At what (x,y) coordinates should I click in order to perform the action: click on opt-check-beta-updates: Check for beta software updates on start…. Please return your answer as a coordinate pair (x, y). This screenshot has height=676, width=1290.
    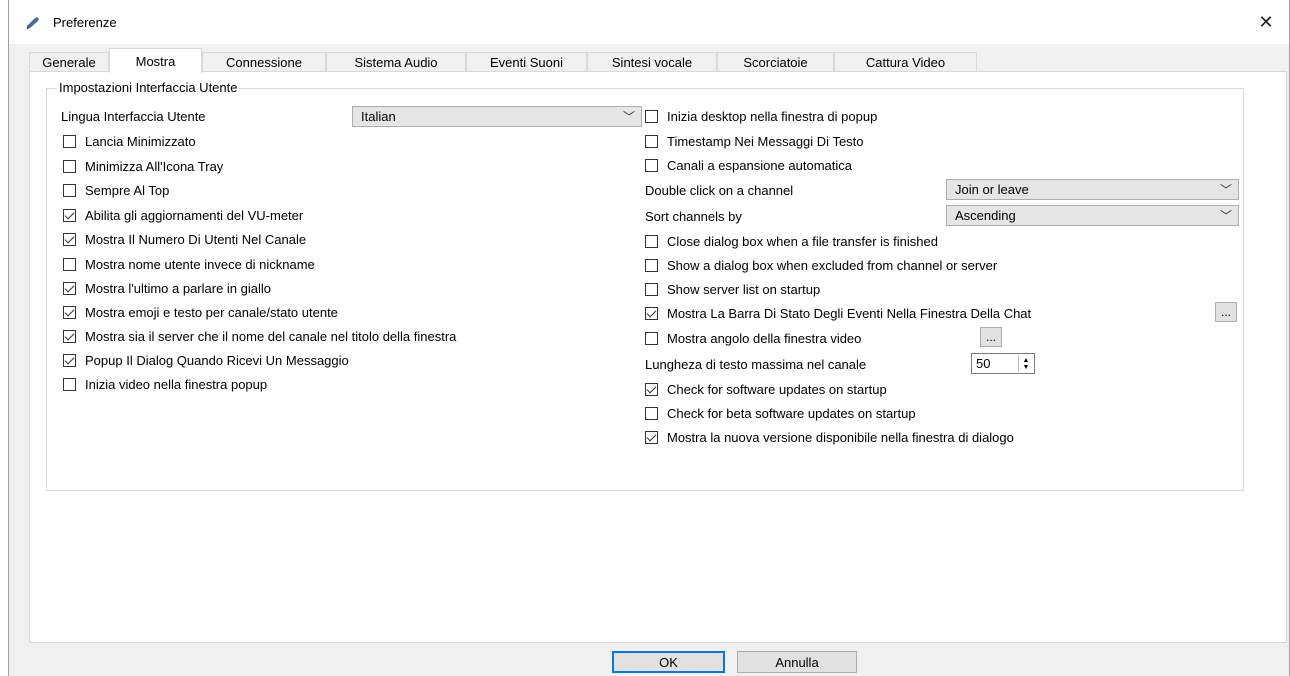
    Looking at the image, I should click on (780, 413).